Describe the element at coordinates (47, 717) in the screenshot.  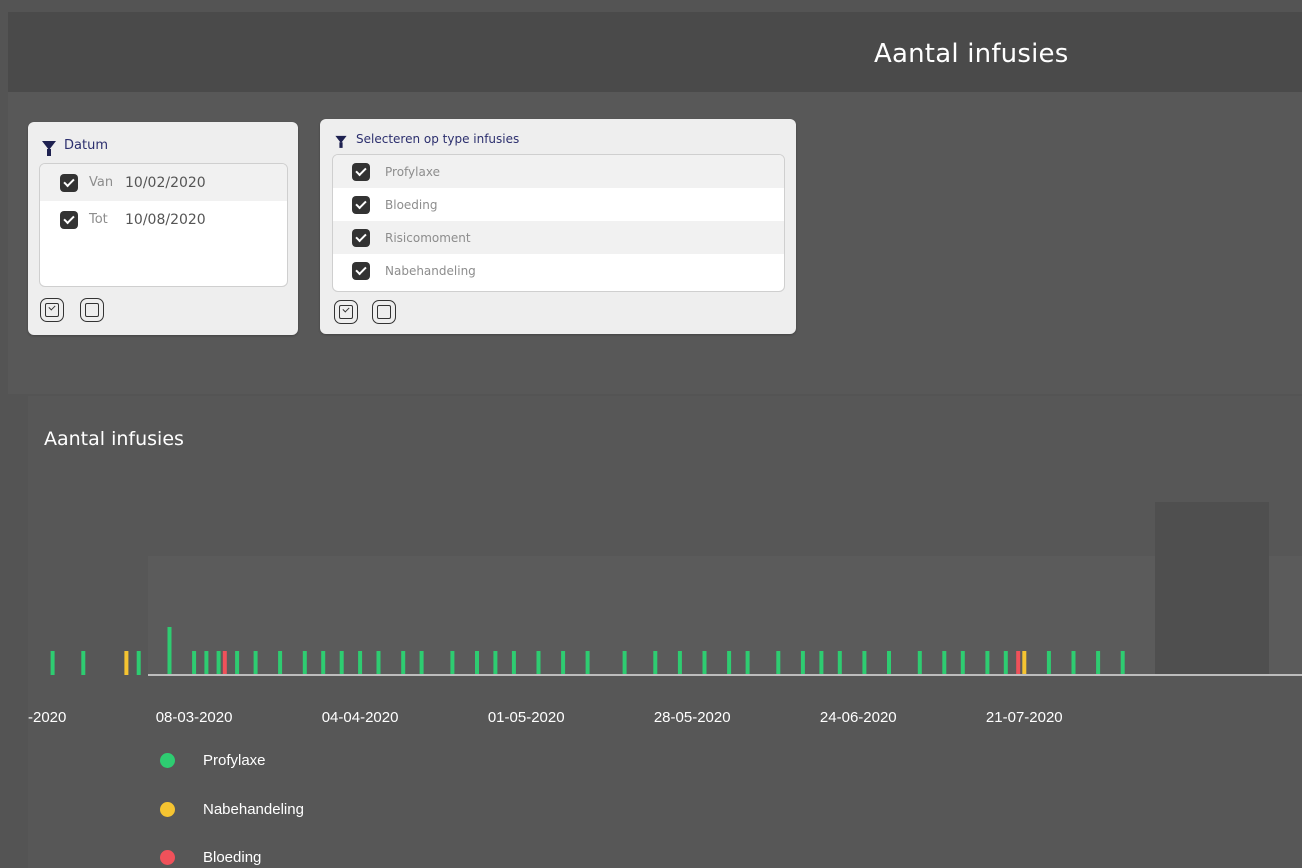
I see `x-tick-label: 10-02-2020` at that location.